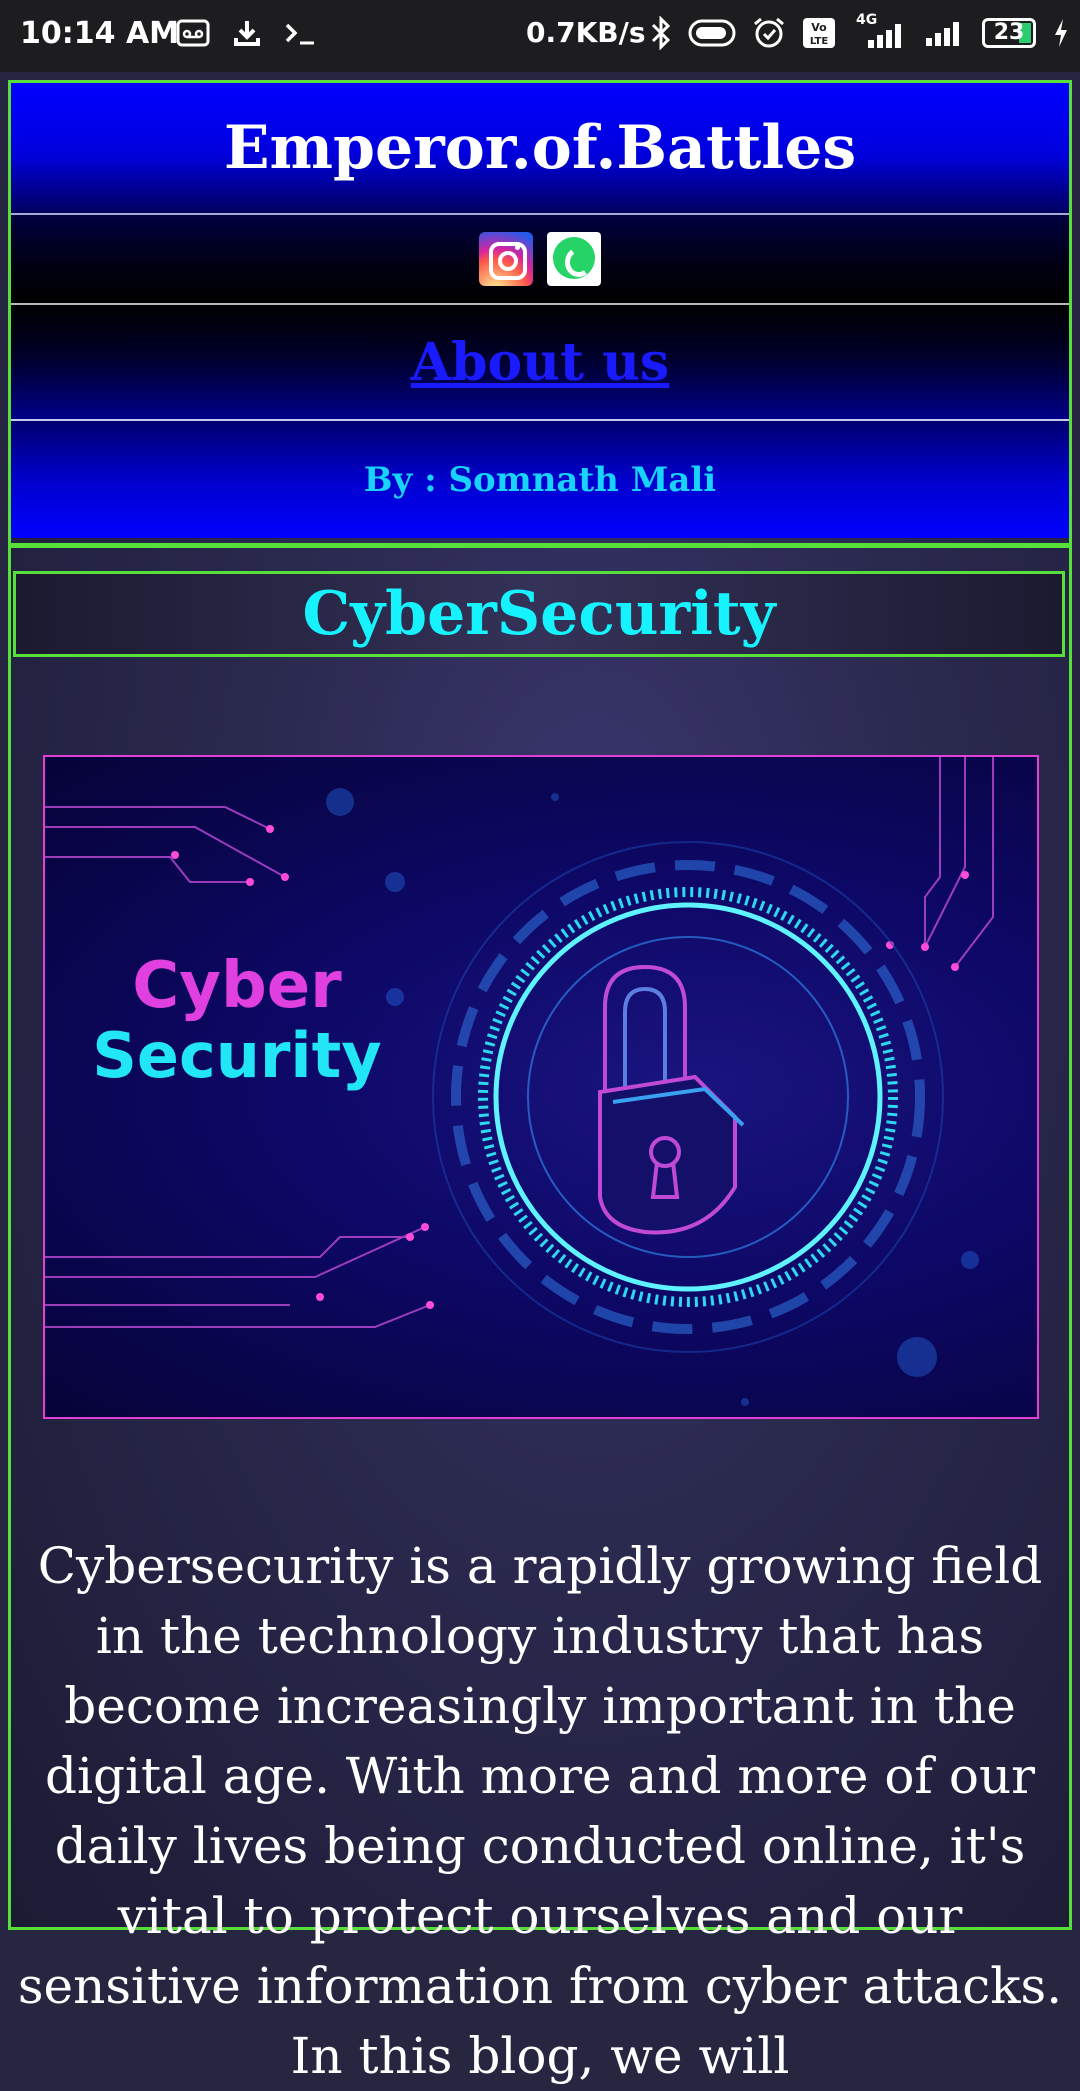 Image resolution: width=1080 pixels, height=2091 pixels. I want to click on about-us-link: About us, so click(540, 362).